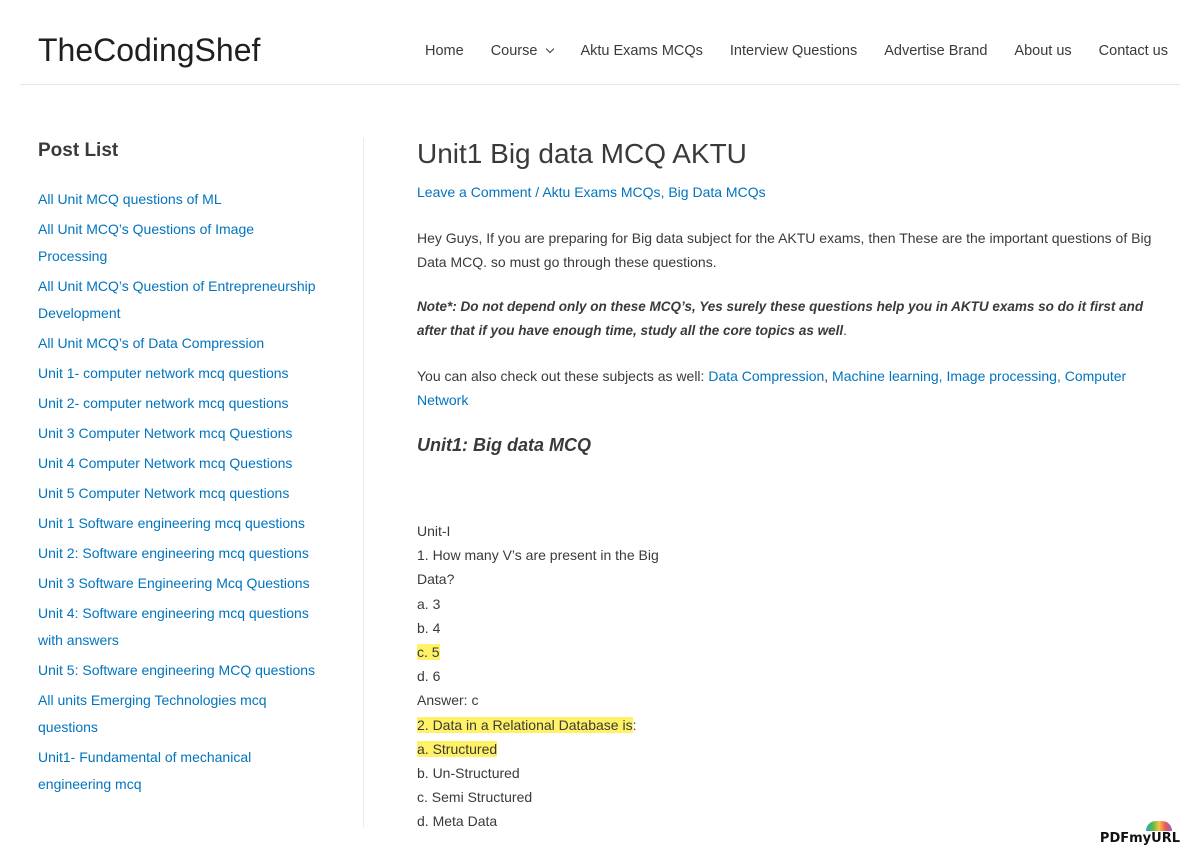  What do you see at coordinates (468, 772) in the screenshot?
I see `q2-option-b: b. Un-Structured` at bounding box center [468, 772].